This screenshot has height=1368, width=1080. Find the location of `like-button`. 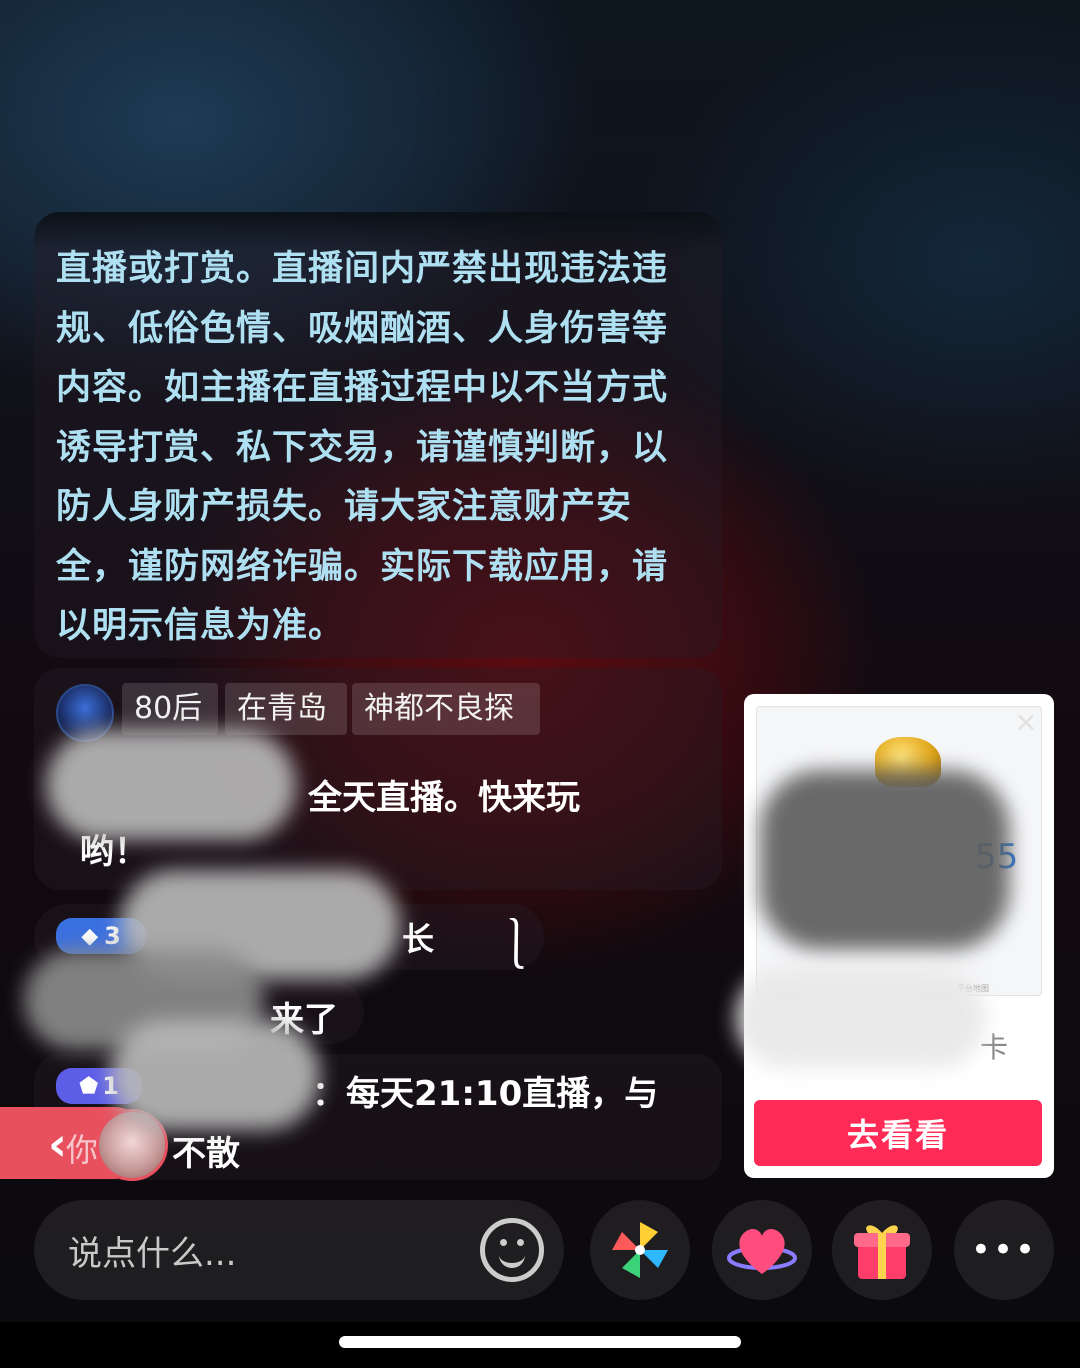

like-button is located at coordinates (762, 1250).